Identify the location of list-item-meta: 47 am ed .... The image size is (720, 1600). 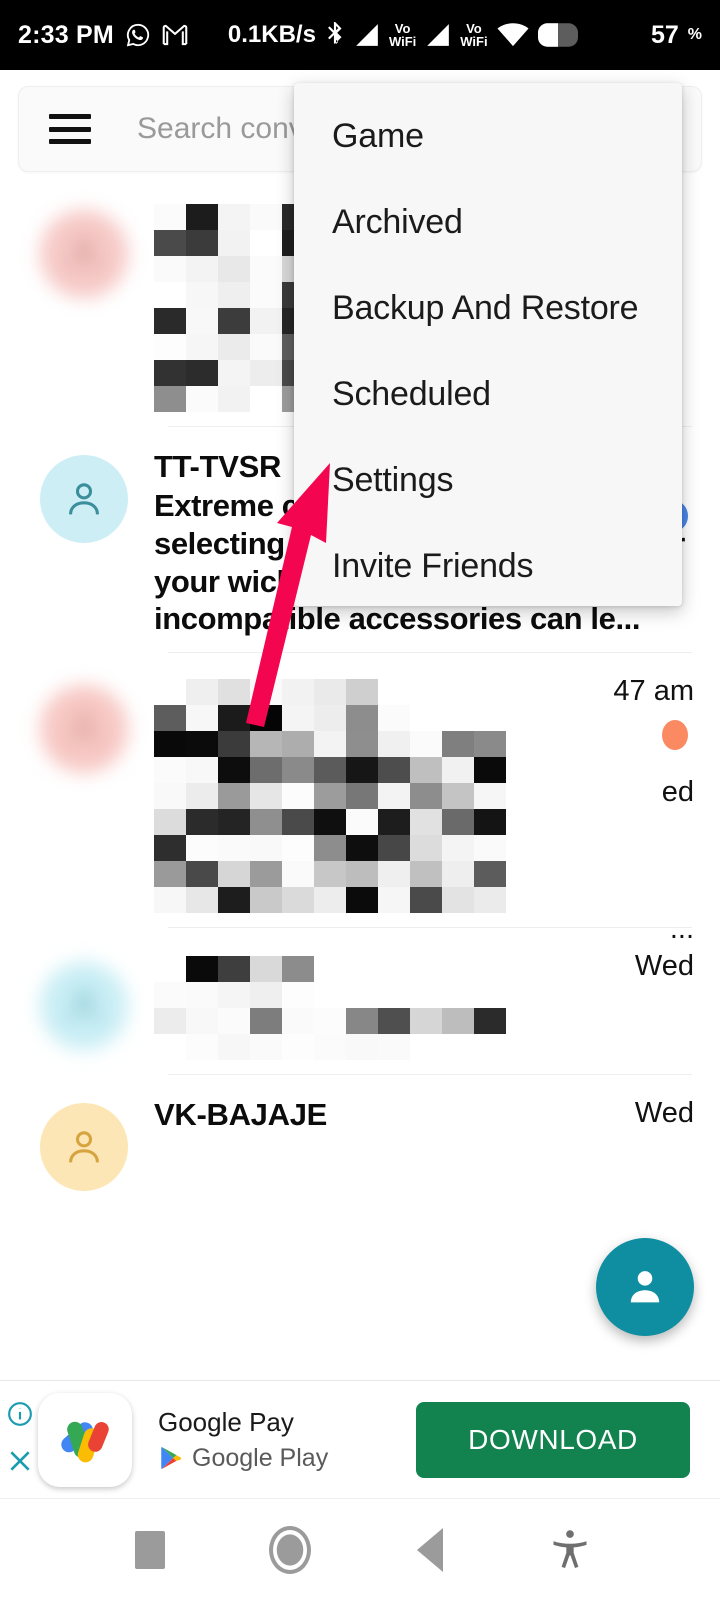
(653, 810).